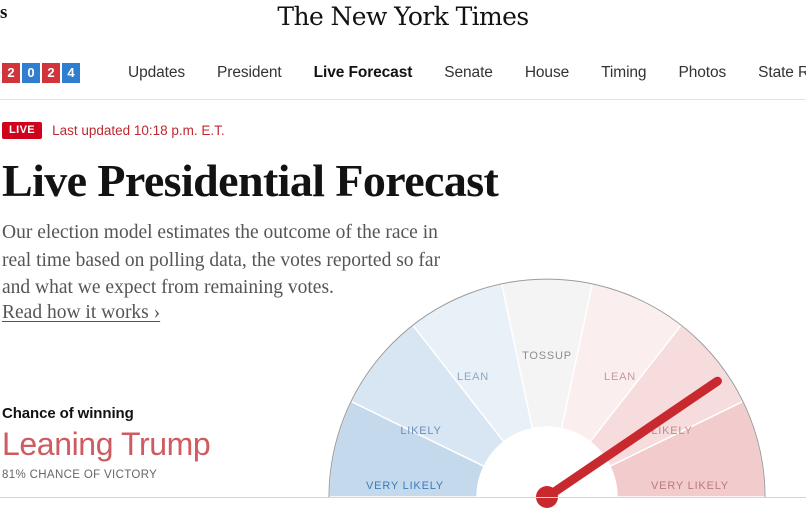 This screenshot has height=513, width=806. I want to click on nav-item-timing: Timing, so click(623, 73).